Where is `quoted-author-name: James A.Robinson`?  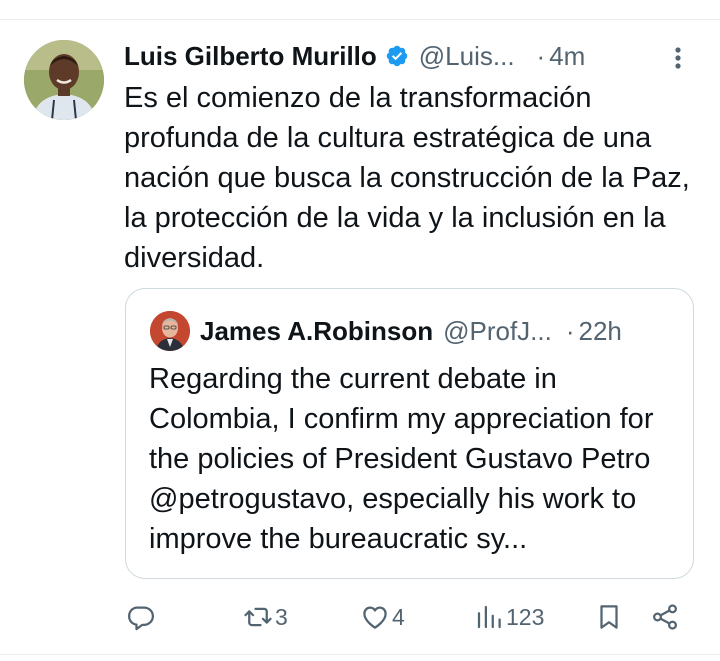
quoted-author-name: James A.Robinson is located at coordinates (317, 330).